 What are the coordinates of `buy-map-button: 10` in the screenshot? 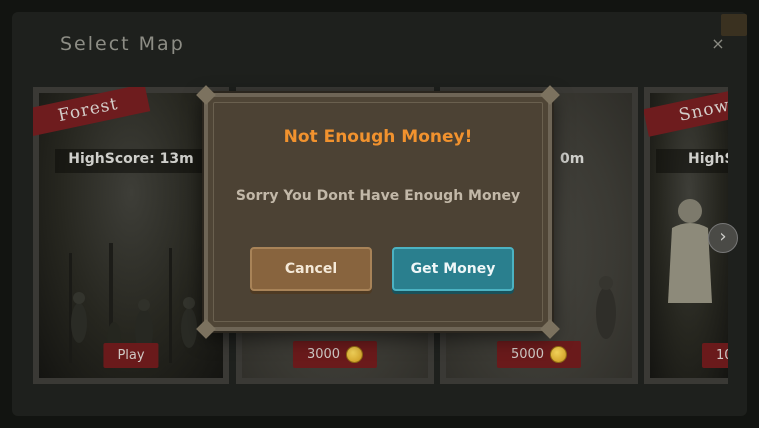 It's located at (715, 355).